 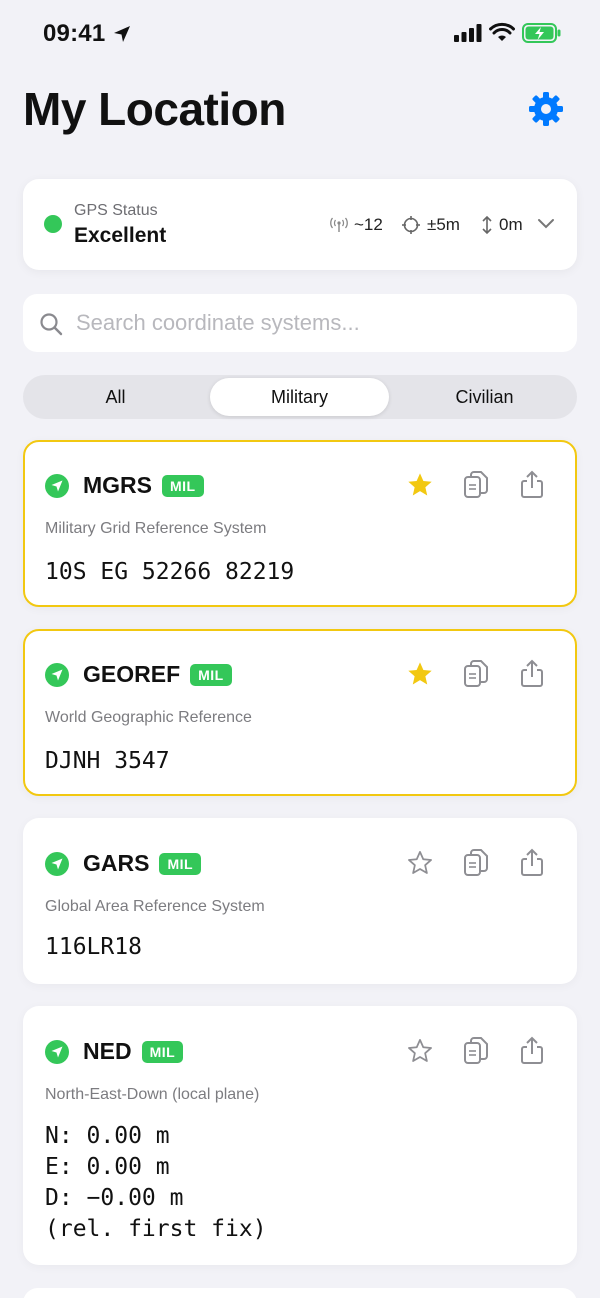 What do you see at coordinates (156, 528) in the screenshot?
I see `system-description: Military Grid Reference System` at bounding box center [156, 528].